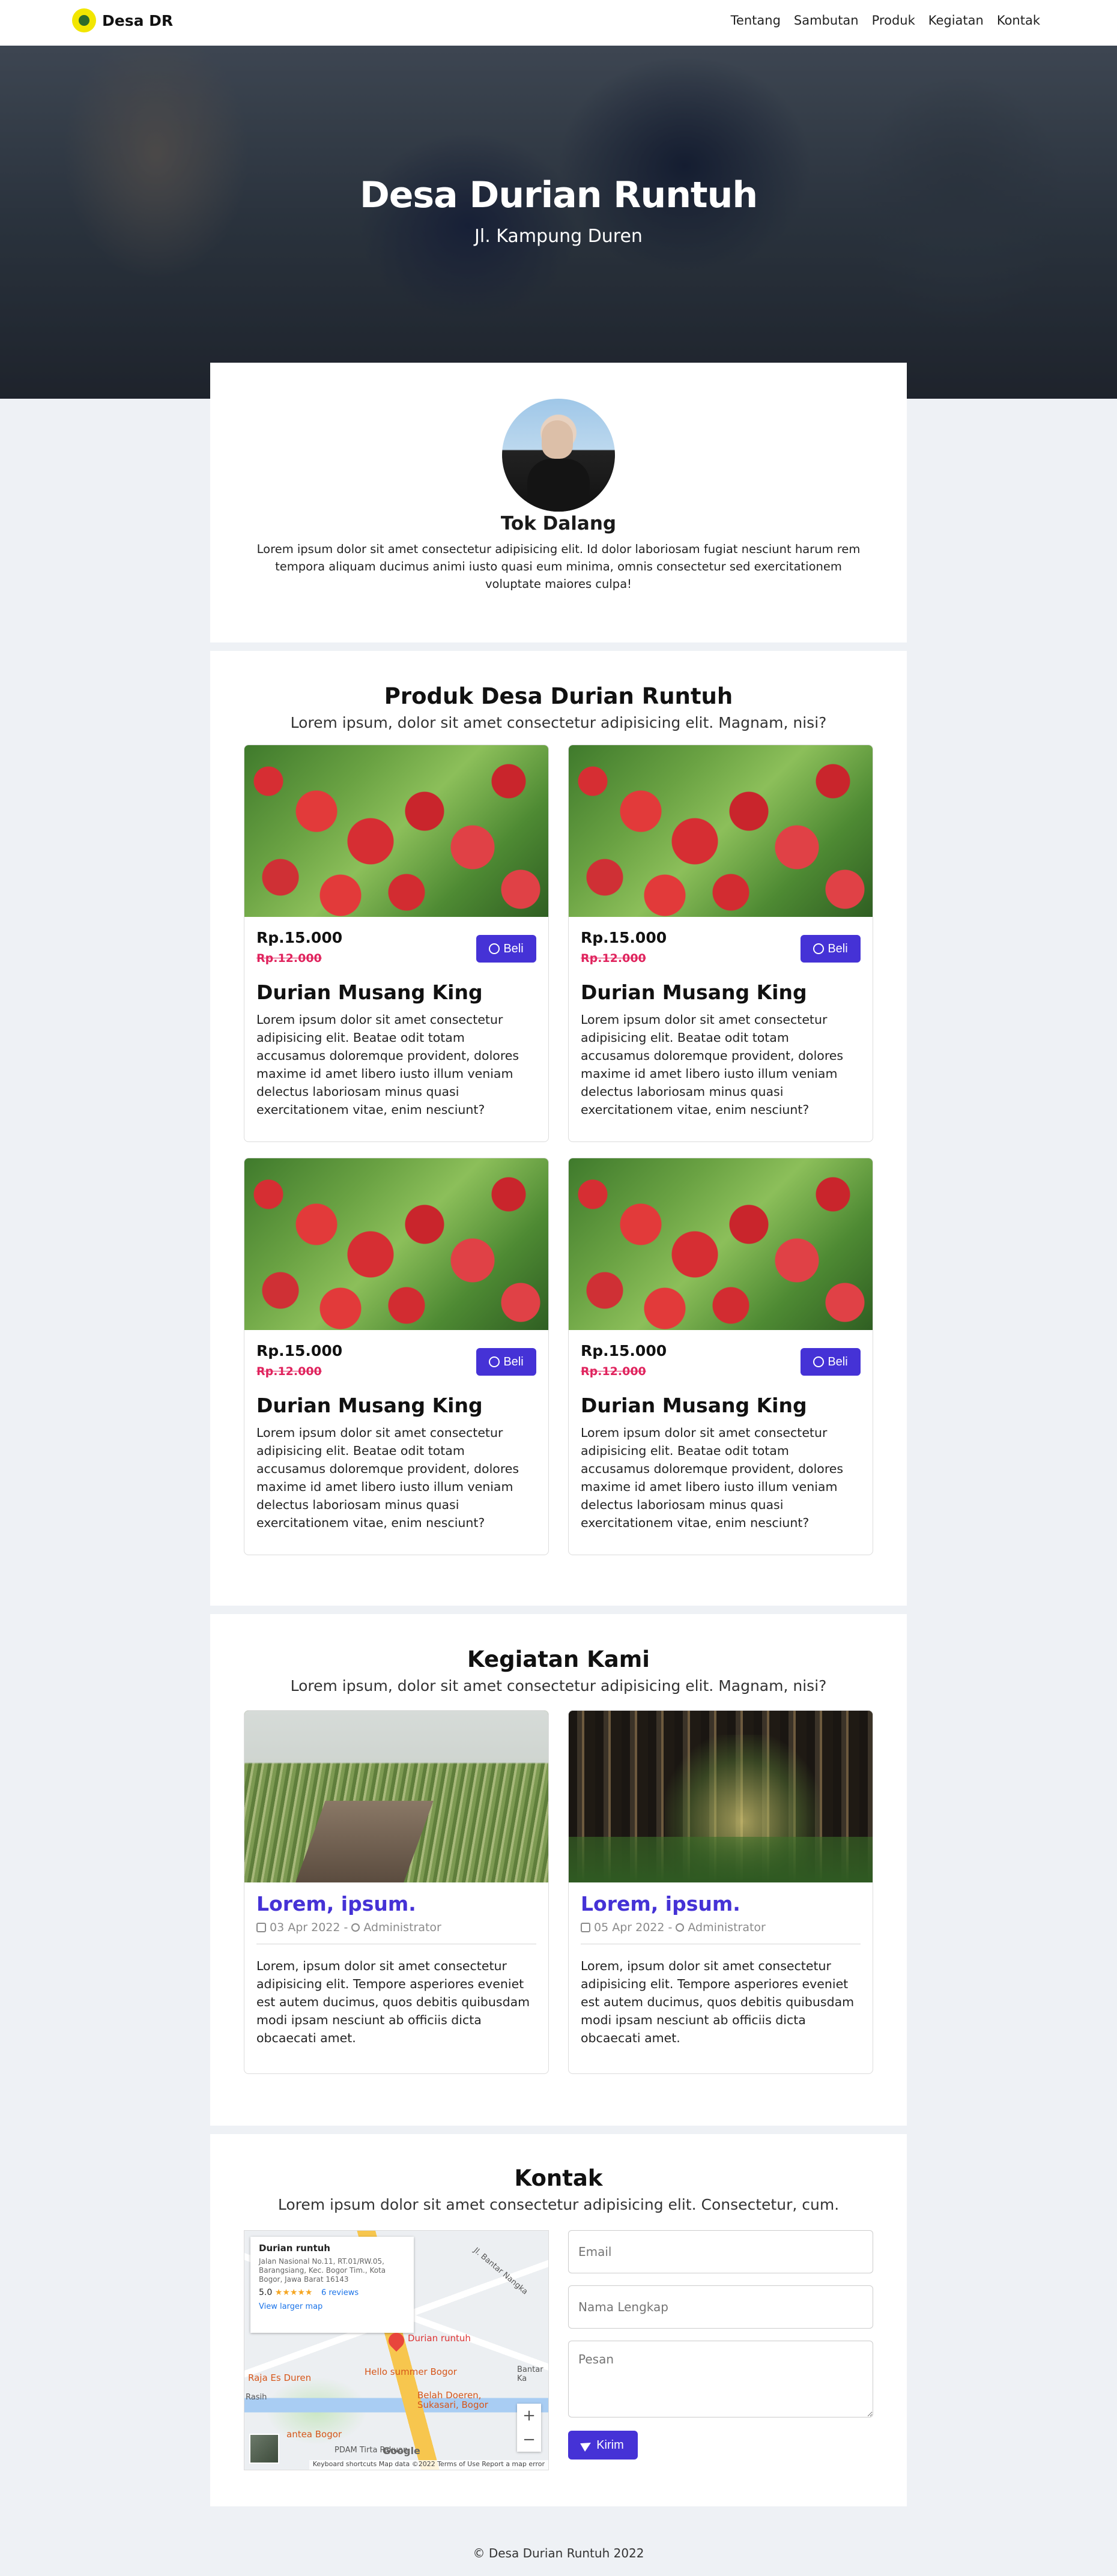  What do you see at coordinates (721, 2251) in the screenshot?
I see `email-field` at bounding box center [721, 2251].